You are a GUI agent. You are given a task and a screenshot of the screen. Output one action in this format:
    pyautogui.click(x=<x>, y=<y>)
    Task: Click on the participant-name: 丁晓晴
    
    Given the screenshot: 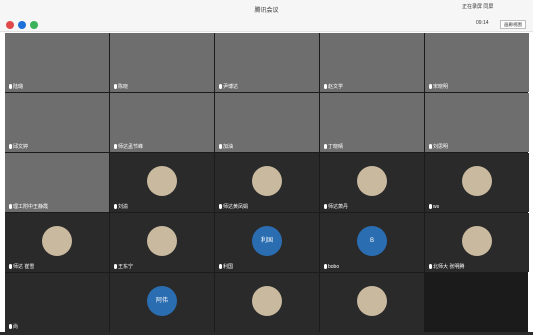 What is the action you would take?
    pyautogui.click(x=333, y=146)
    